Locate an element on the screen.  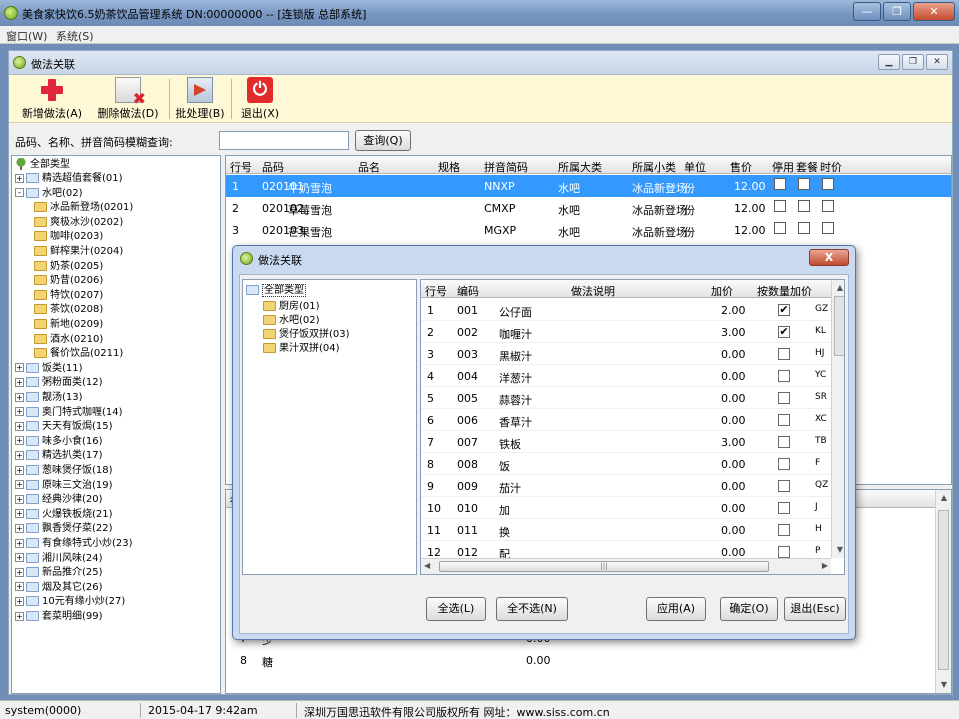
tree-item: 茶饮(0208) is located at coordinates (68, 310).